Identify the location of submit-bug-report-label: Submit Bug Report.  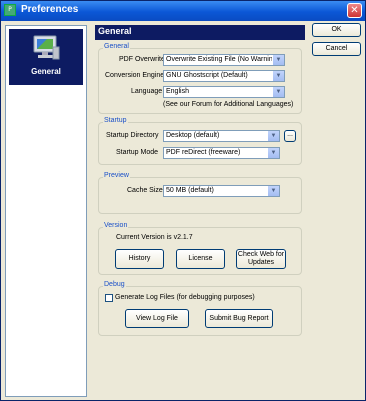
(239, 318).